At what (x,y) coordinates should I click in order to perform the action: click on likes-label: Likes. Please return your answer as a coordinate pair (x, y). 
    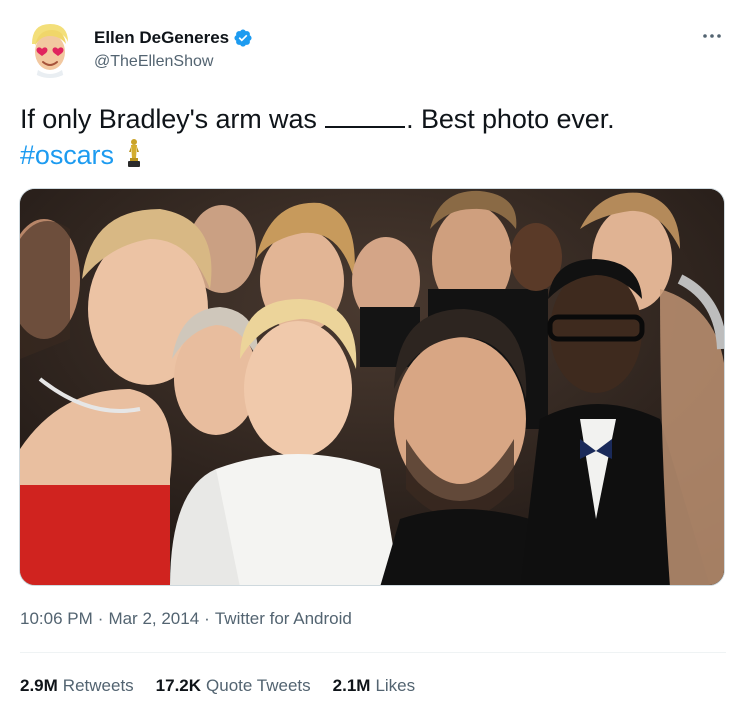
    Looking at the image, I should click on (395, 685).